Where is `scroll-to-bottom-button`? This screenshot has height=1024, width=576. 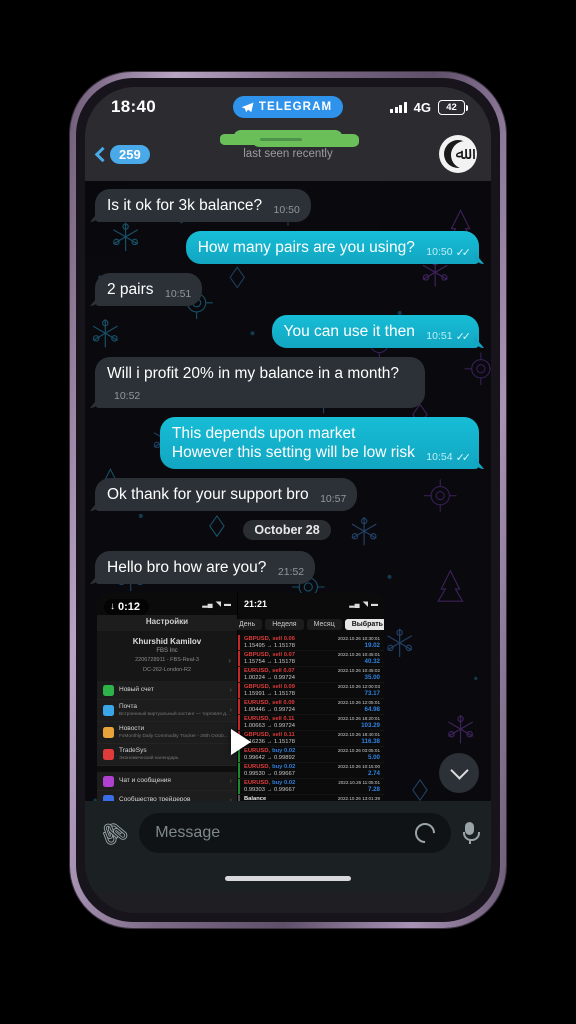
scroll-to-bottom-button is located at coordinates (459, 773).